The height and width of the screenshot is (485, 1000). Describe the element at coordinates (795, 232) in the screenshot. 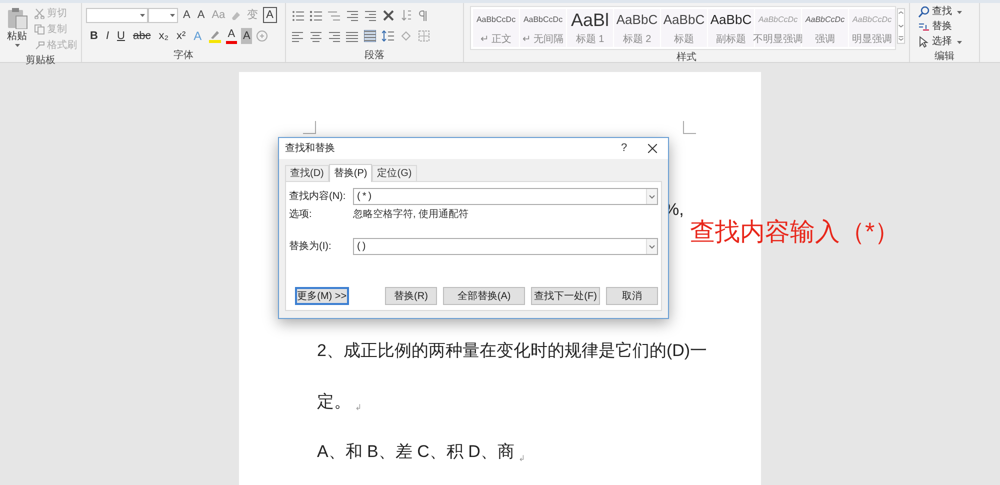

I see `annotation-text: 查找内容输入（*）` at that location.